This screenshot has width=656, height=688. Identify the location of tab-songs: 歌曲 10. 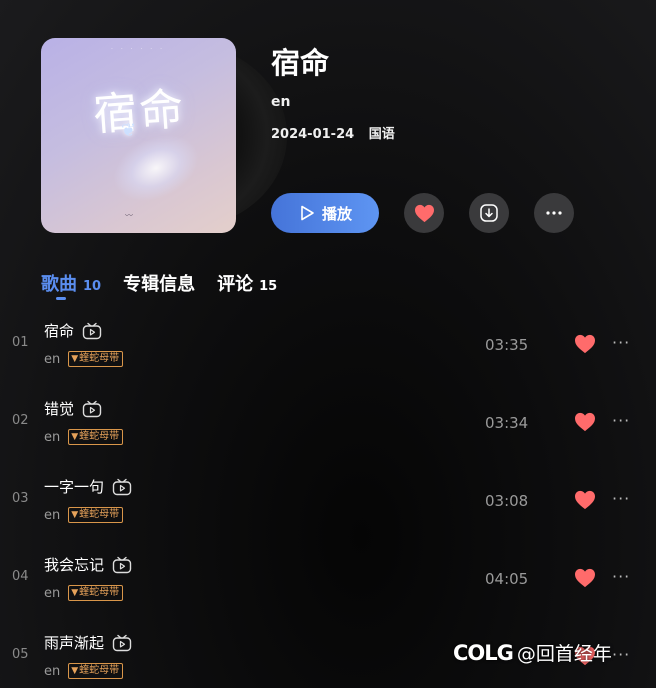
(71, 285).